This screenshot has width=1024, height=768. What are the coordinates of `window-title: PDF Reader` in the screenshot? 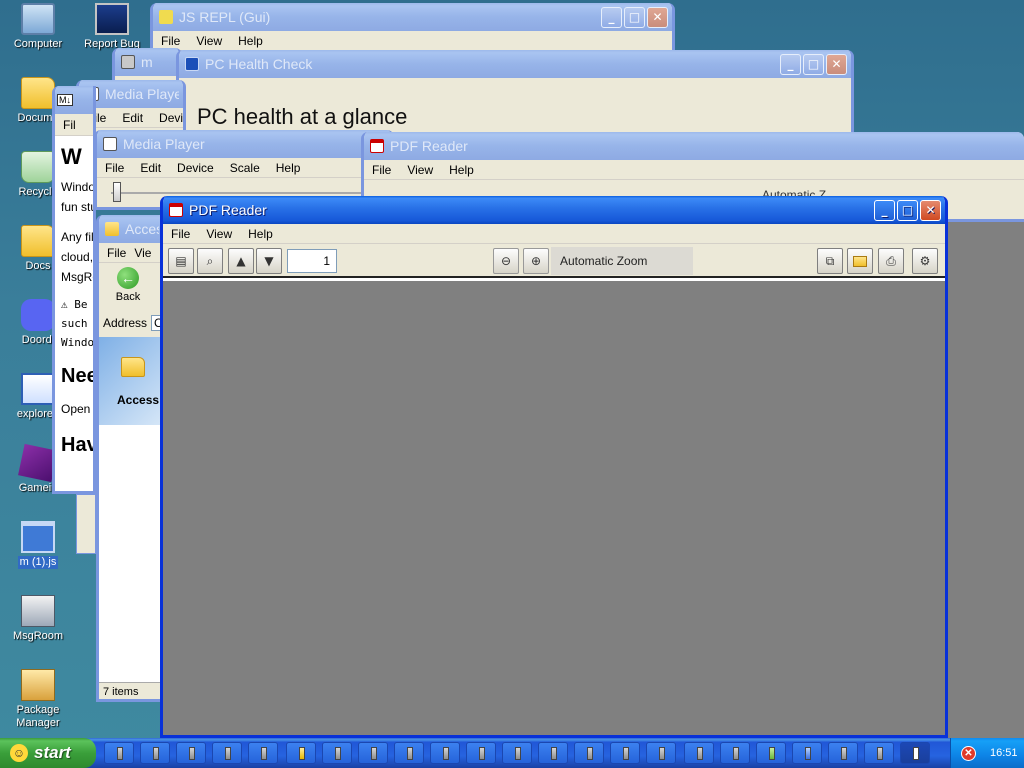 It's located at (429, 146).